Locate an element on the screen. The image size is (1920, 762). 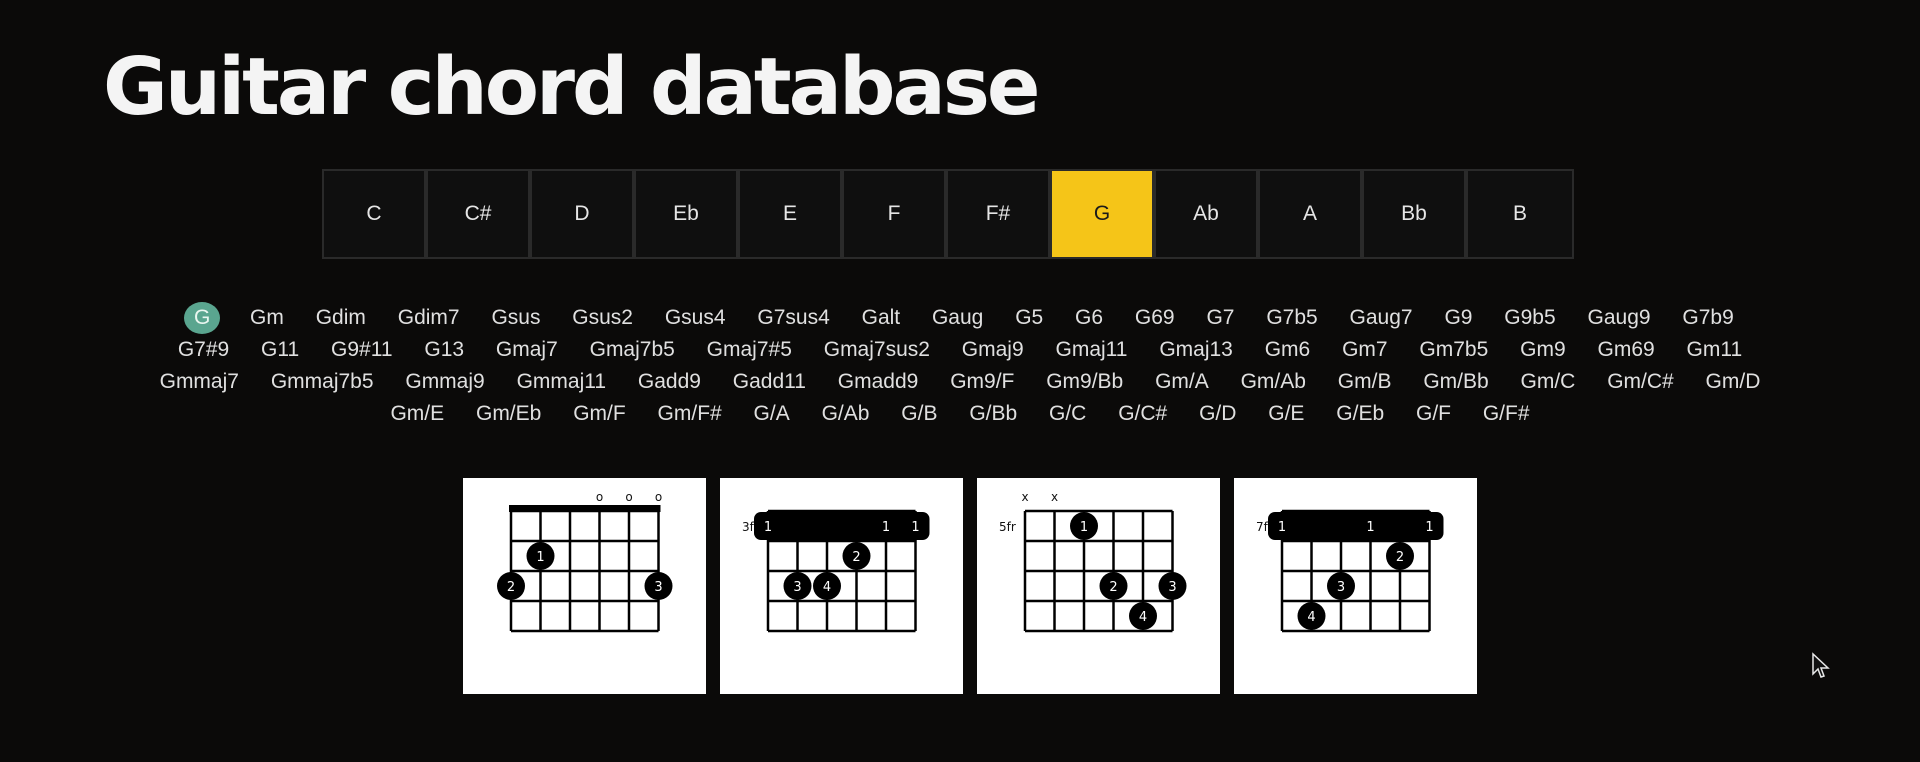
chord-item: Gsus4 is located at coordinates (695, 318).